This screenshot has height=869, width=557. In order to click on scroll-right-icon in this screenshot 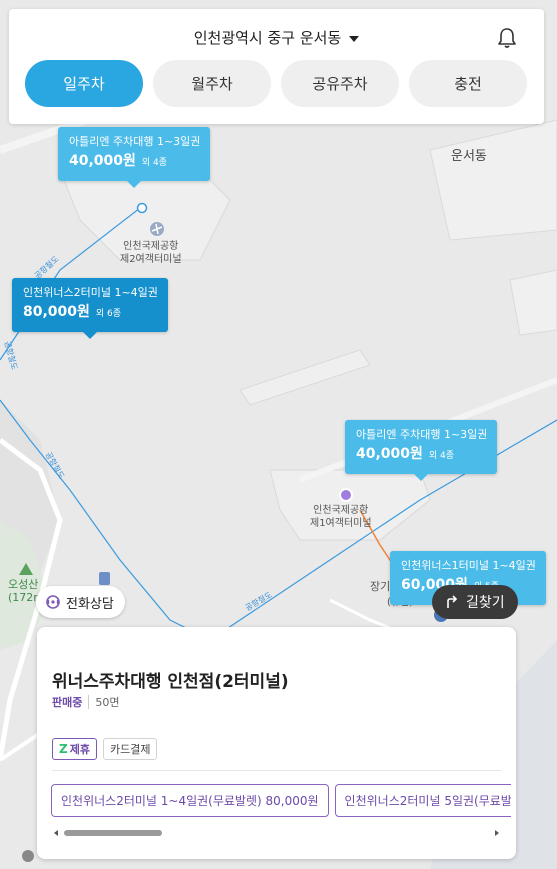, I will do `click(497, 833)`.